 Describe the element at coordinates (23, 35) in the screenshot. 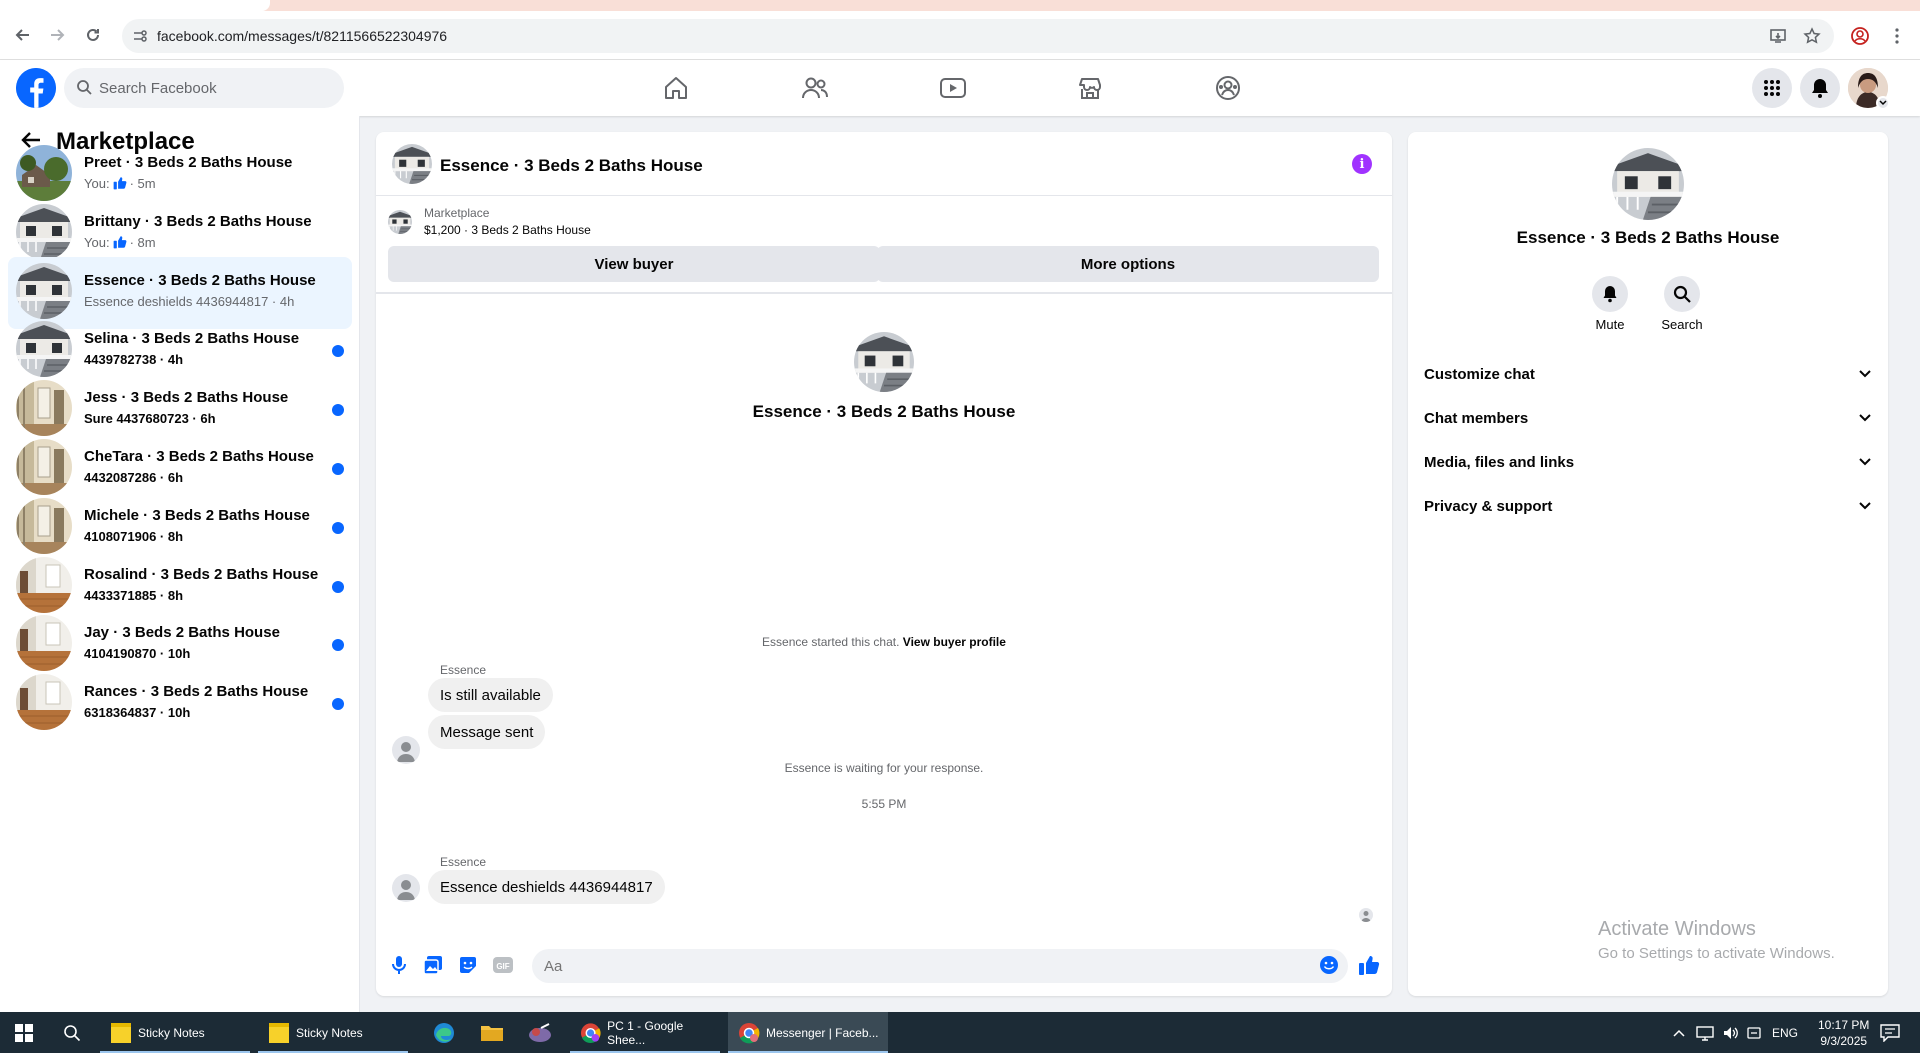

I see `back-icon` at that location.